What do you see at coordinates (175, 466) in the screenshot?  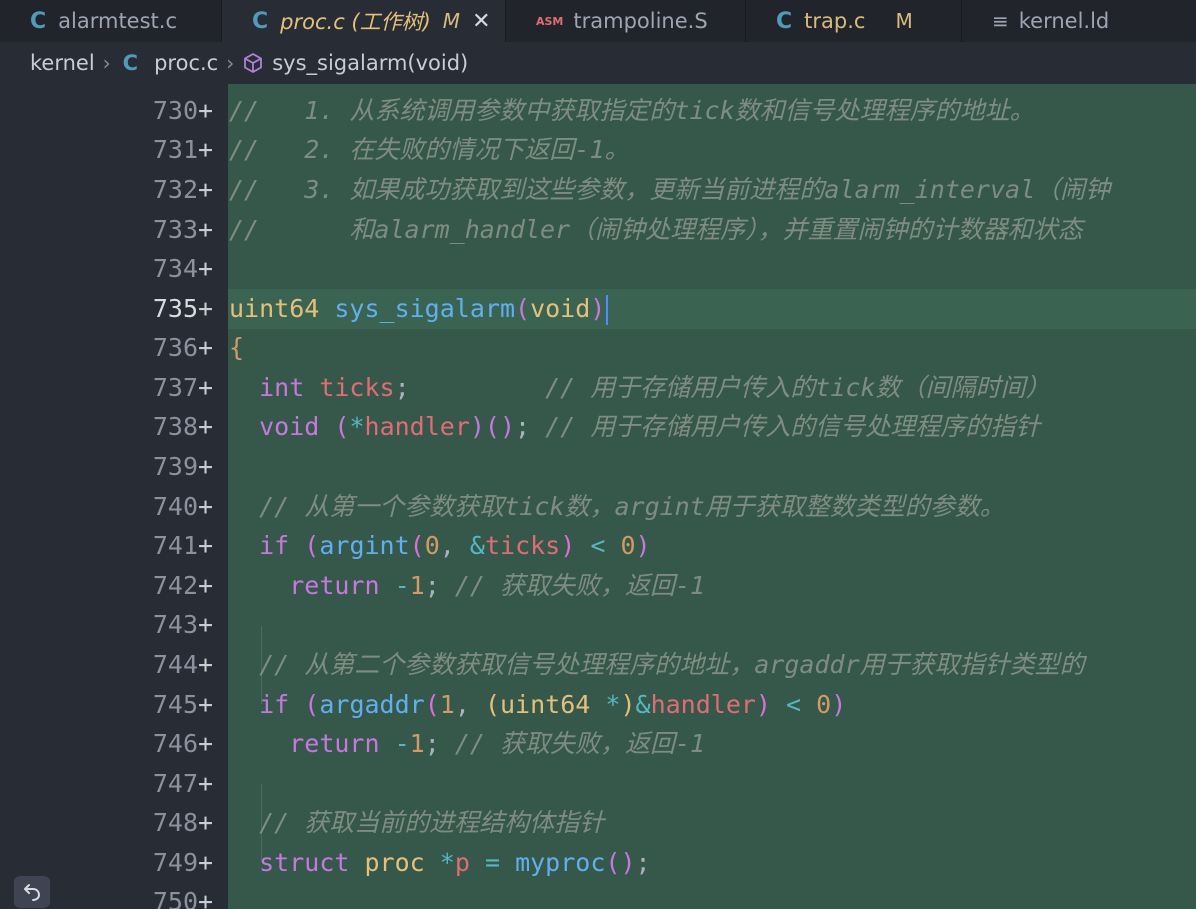 I see `line-number: 739` at bounding box center [175, 466].